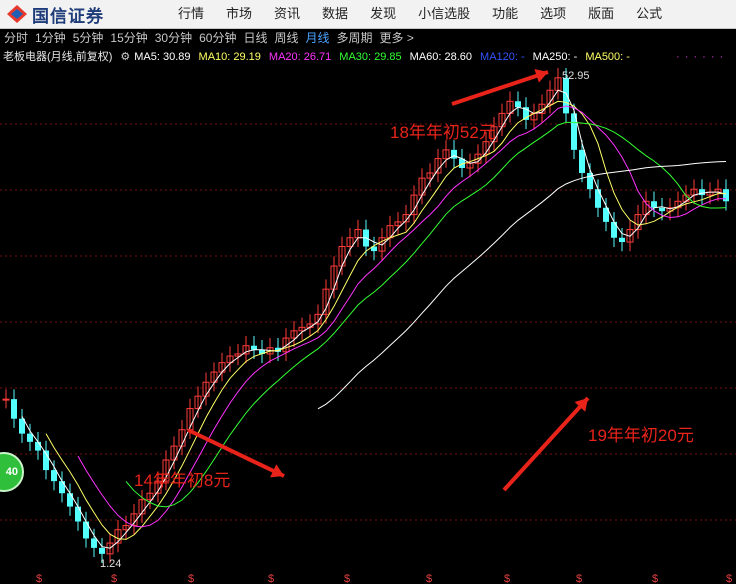  I want to click on period-tab-4: 30分钟, so click(173, 38).